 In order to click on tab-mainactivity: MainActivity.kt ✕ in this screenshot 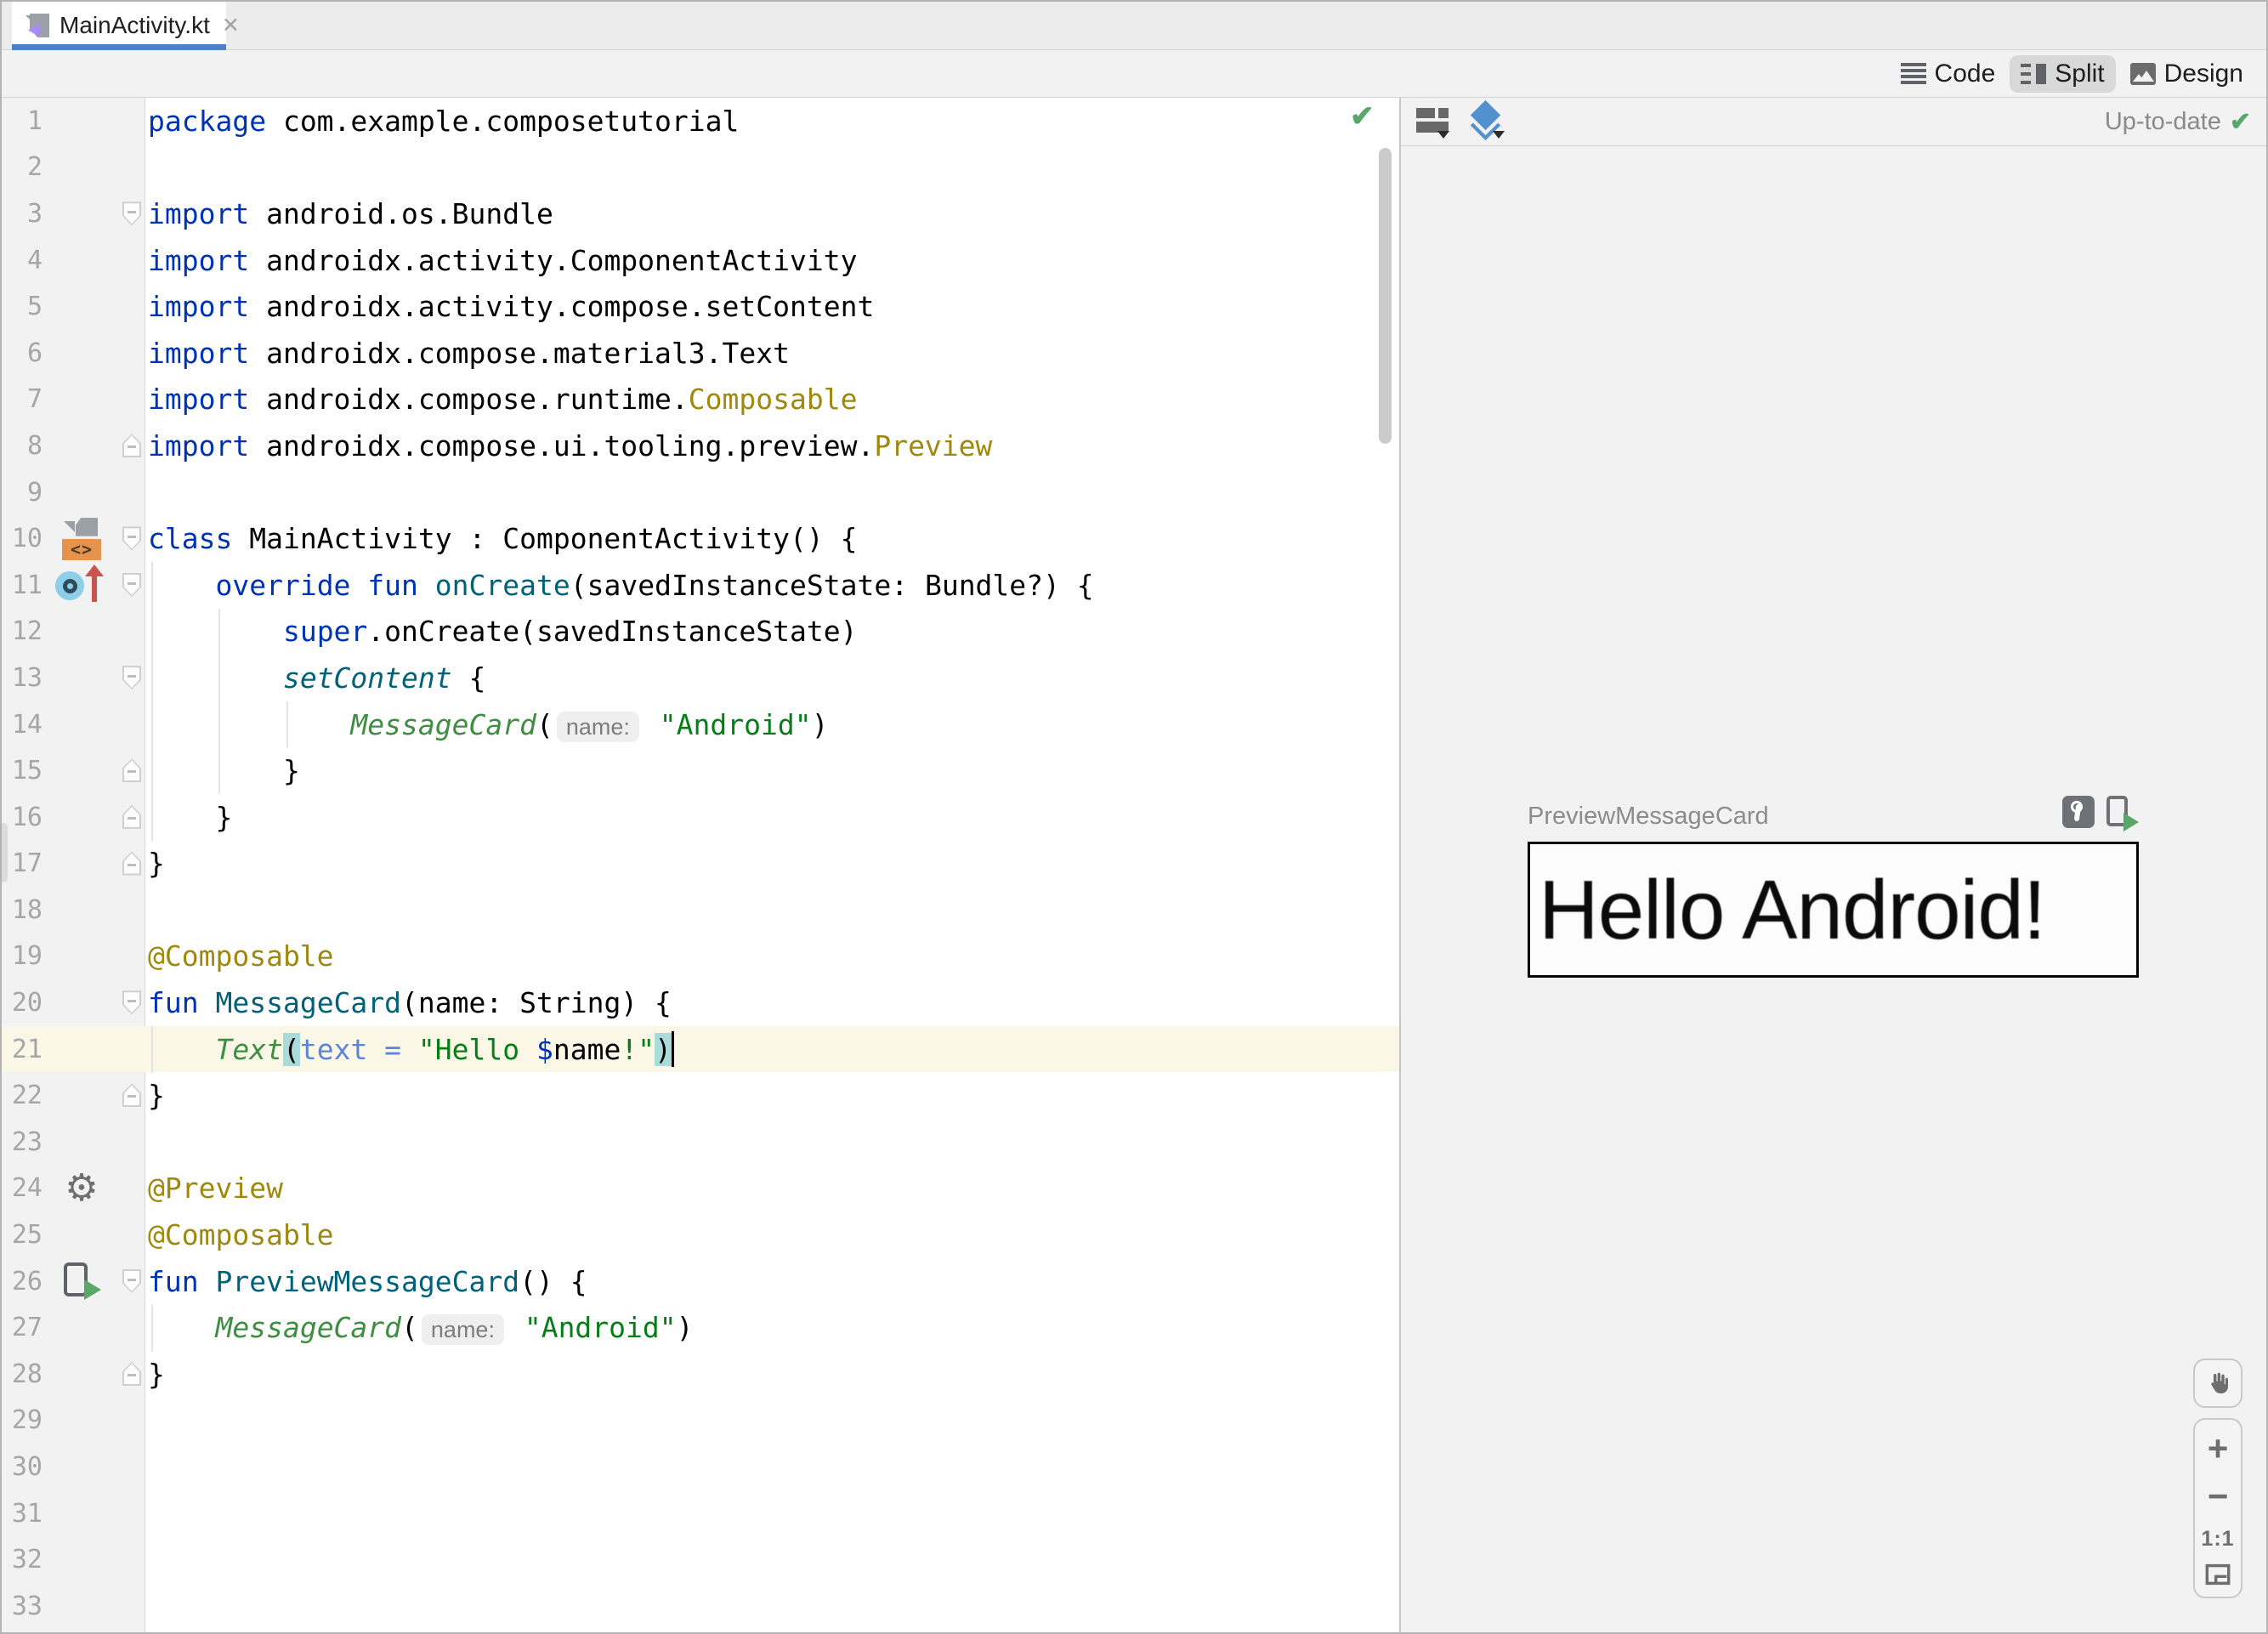, I will do `click(126, 26)`.